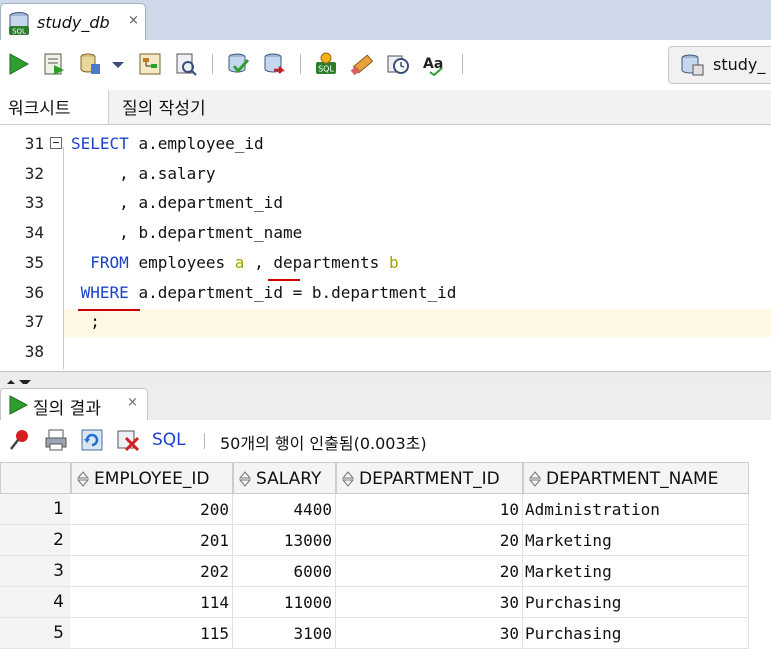  Describe the element at coordinates (54, 64) in the screenshot. I see `run-script-icon` at that location.